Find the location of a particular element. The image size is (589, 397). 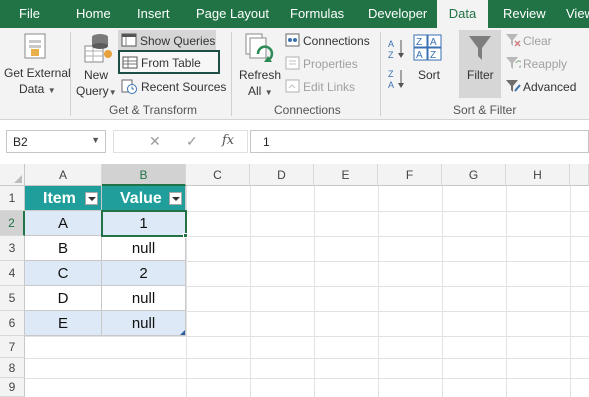

column-header-e: E is located at coordinates (346, 175).